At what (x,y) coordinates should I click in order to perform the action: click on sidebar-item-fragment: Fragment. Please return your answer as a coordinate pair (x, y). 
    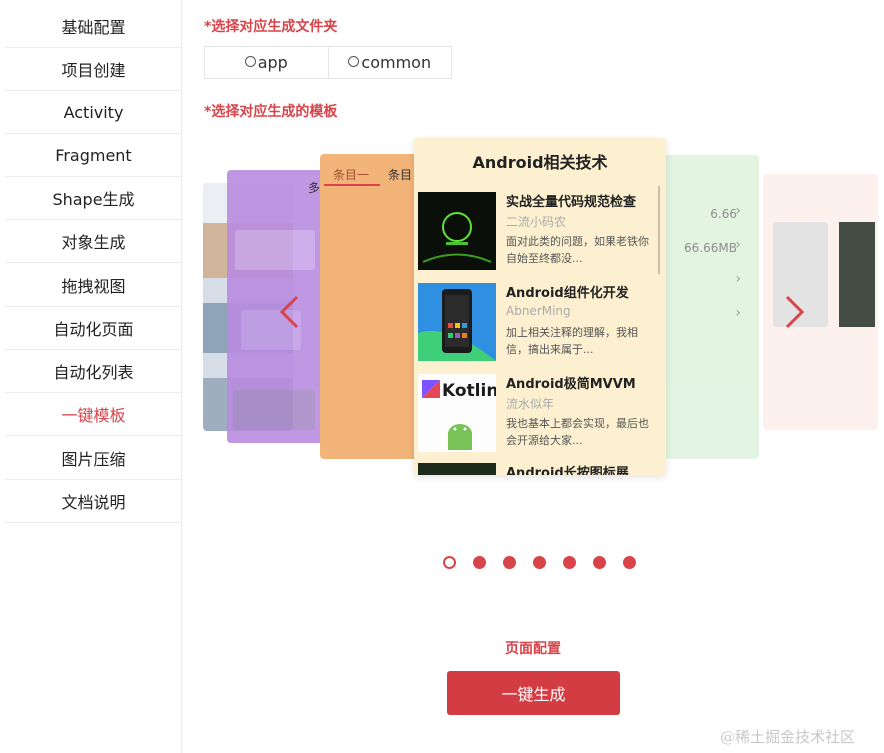
    Looking at the image, I should click on (93, 155).